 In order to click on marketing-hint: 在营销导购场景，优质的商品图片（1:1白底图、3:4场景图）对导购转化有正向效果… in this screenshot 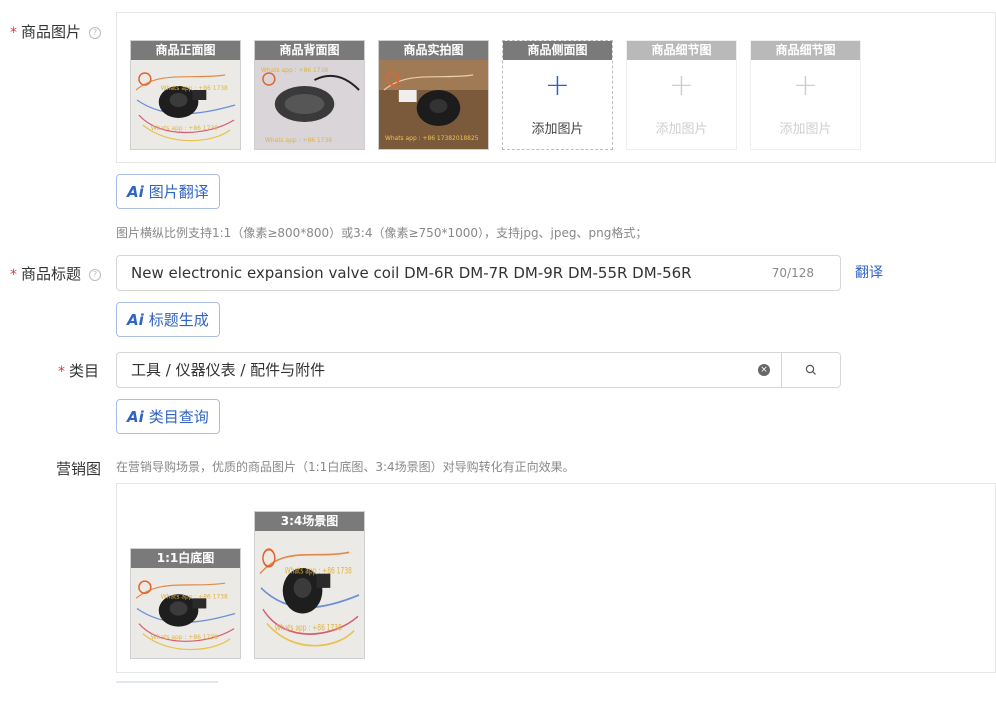, I will do `click(345, 467)`.